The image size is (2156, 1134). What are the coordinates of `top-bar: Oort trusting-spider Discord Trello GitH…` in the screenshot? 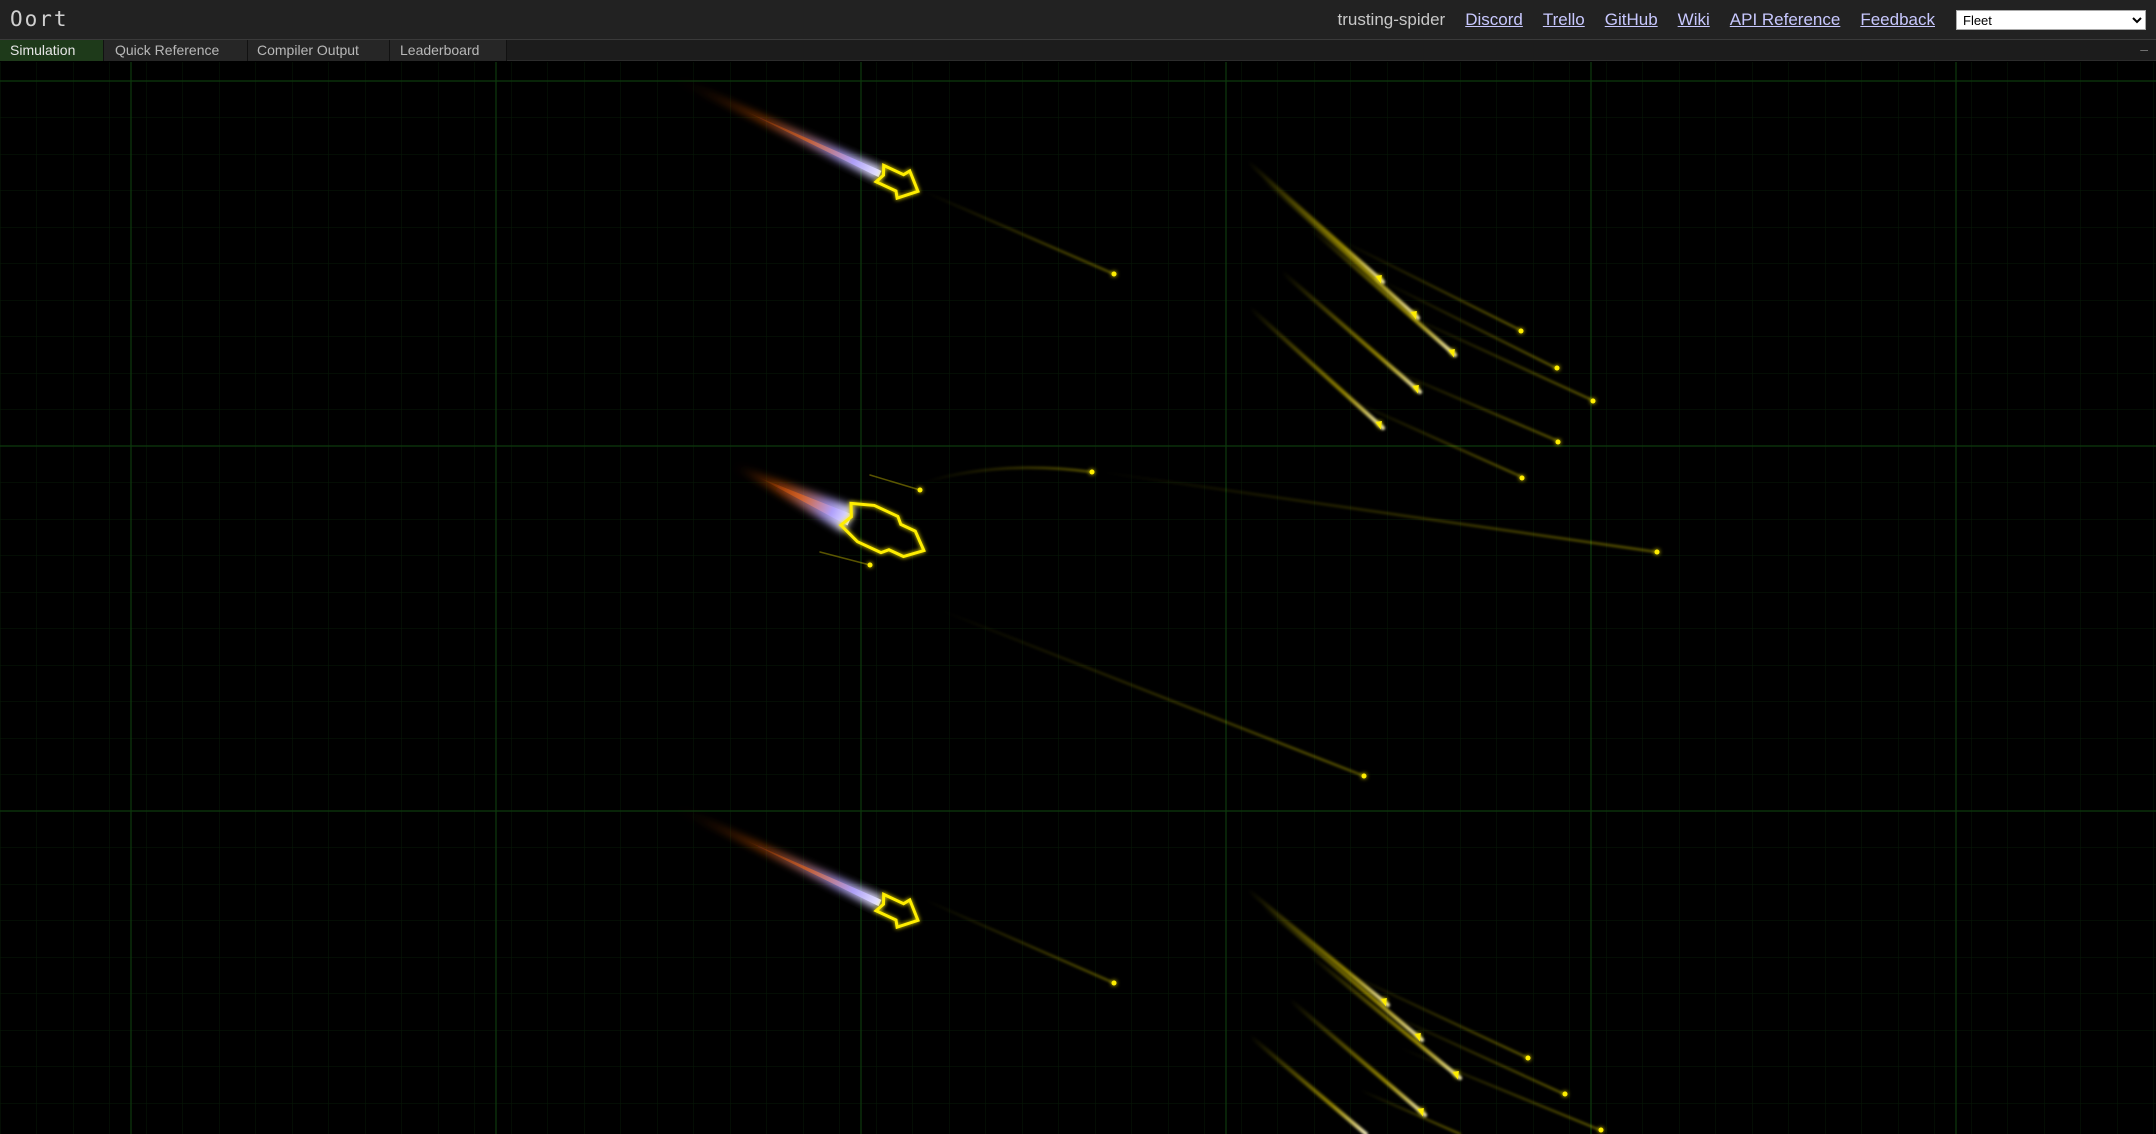 It's located at (1078, 20).